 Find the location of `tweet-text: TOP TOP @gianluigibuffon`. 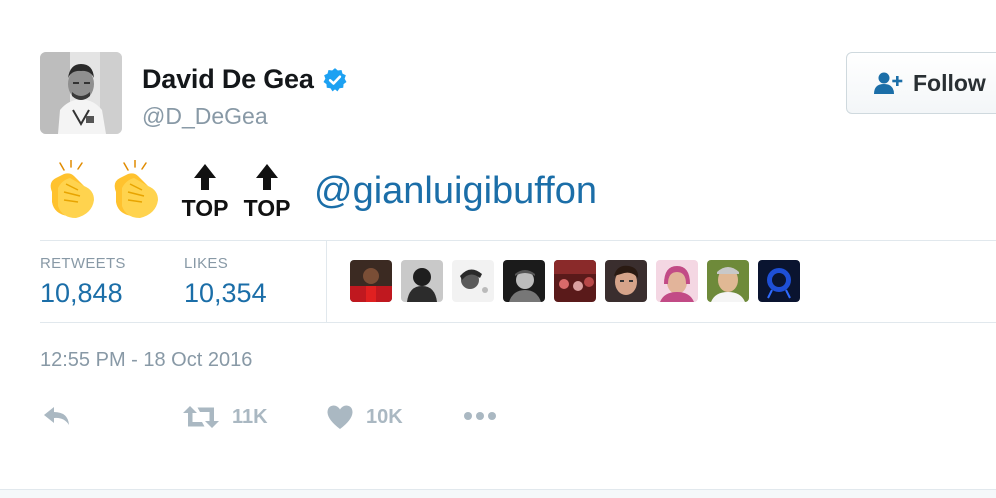

tweet-text: TOP TOP @gianluigibuffon is located at coordinates (320, 190).